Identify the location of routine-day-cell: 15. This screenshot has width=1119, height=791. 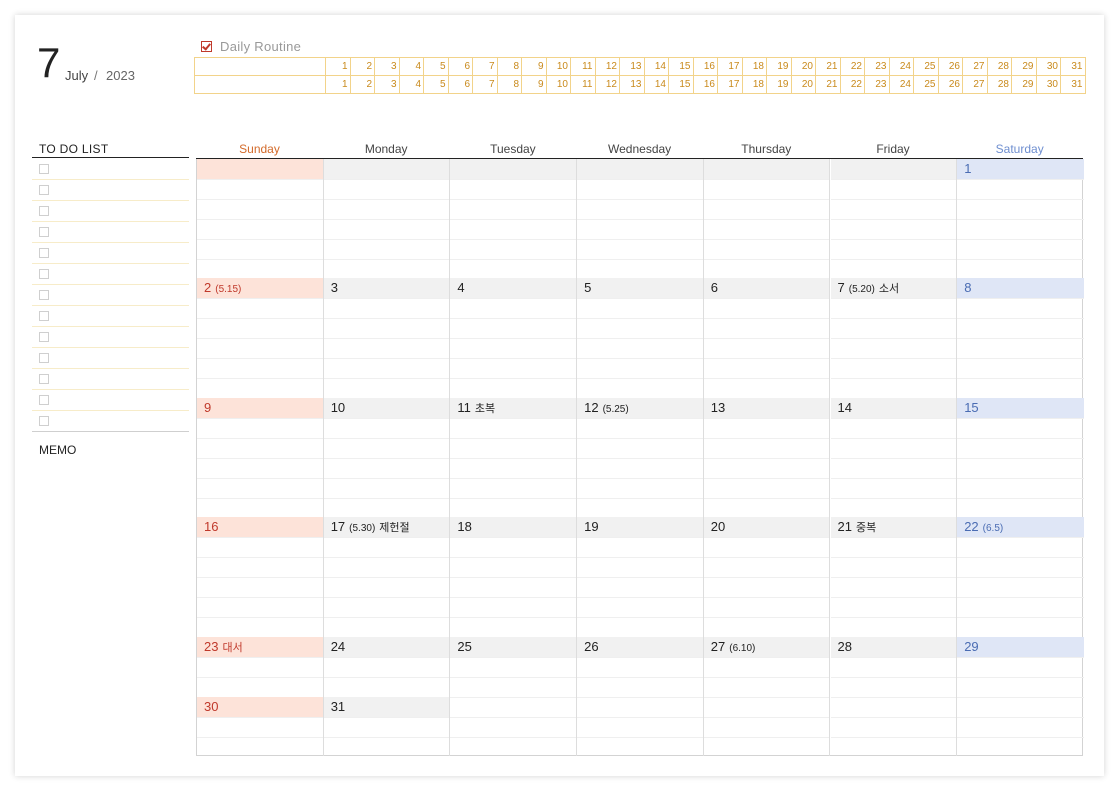
(681, 66).